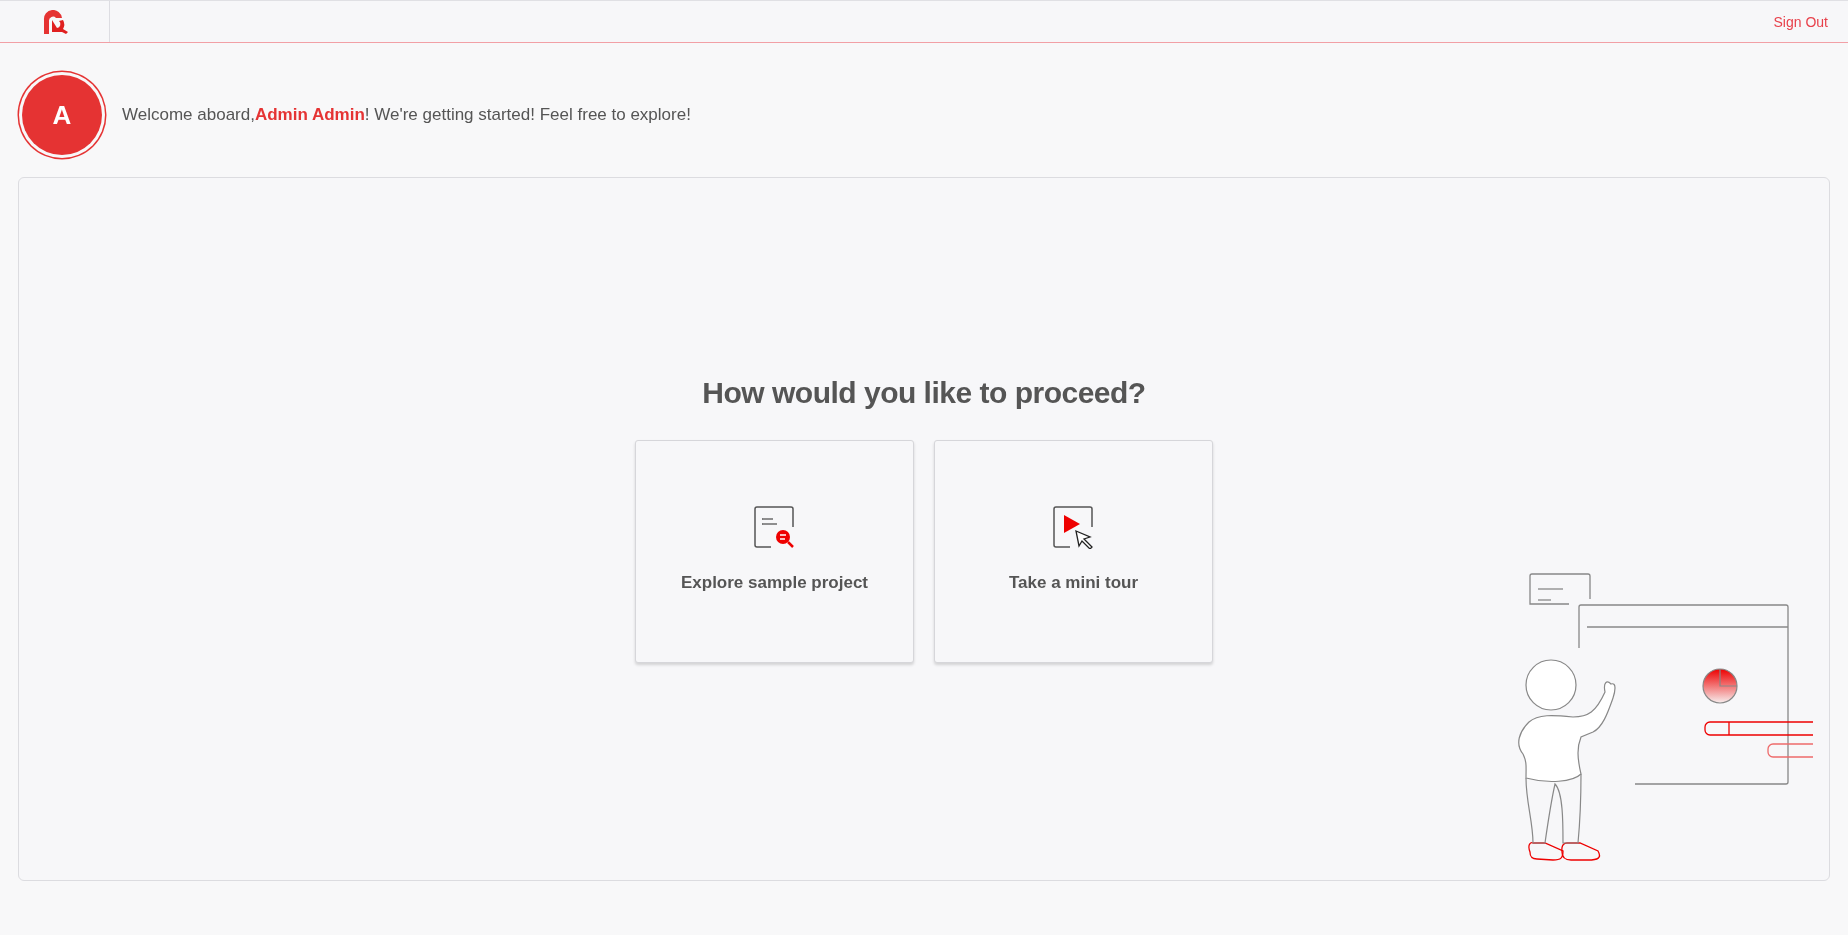 The height and width of the screenshot is (935, 1848). I want to click on option-card: Explore sample project, so click(774, 551).